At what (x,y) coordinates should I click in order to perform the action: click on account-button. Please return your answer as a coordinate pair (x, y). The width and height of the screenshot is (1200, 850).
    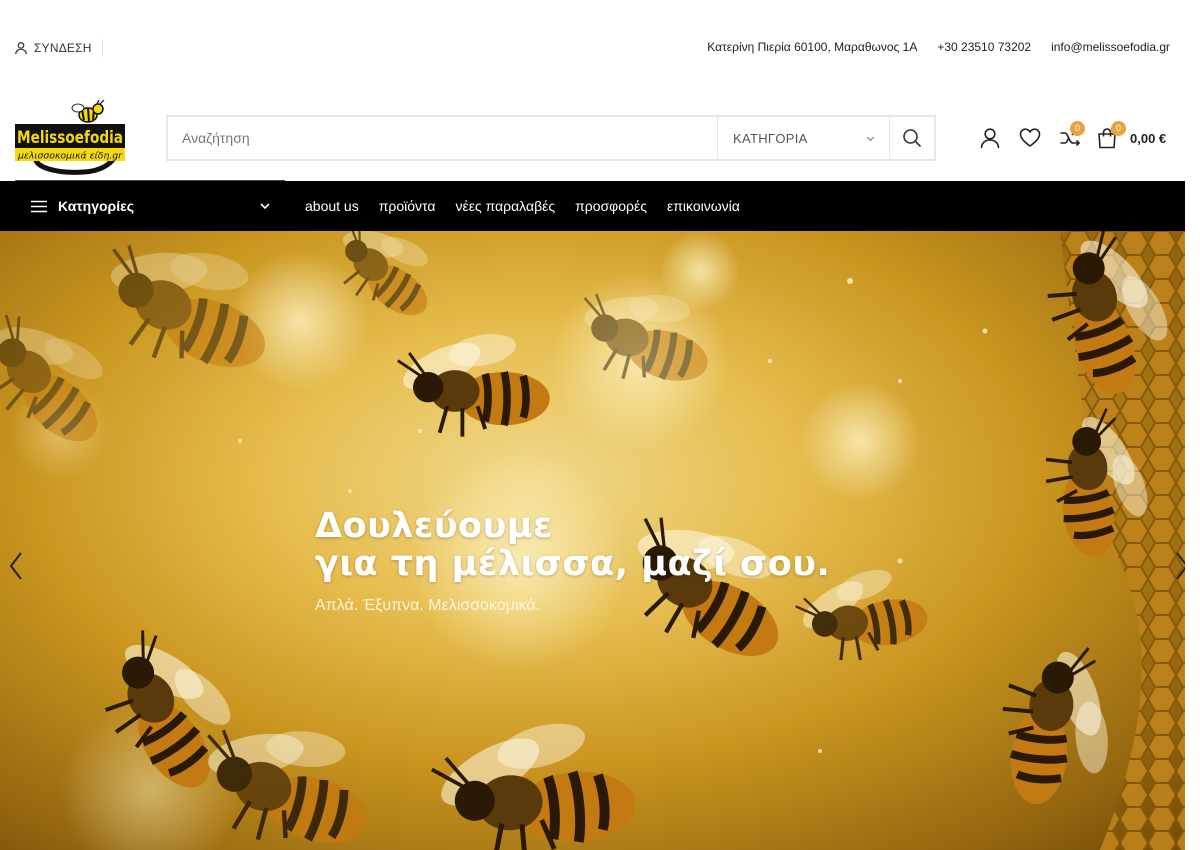
    Looking at the image, I should click on (990, 138).